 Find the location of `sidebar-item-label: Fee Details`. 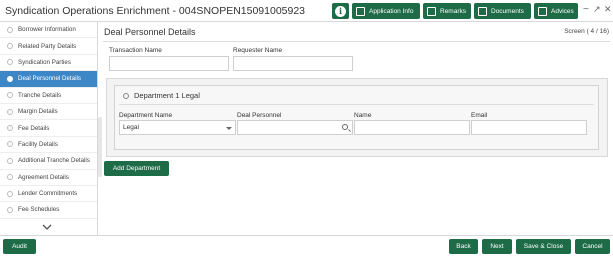

sidebar-item-label: Fee Details is located at coordinates (34, 128).